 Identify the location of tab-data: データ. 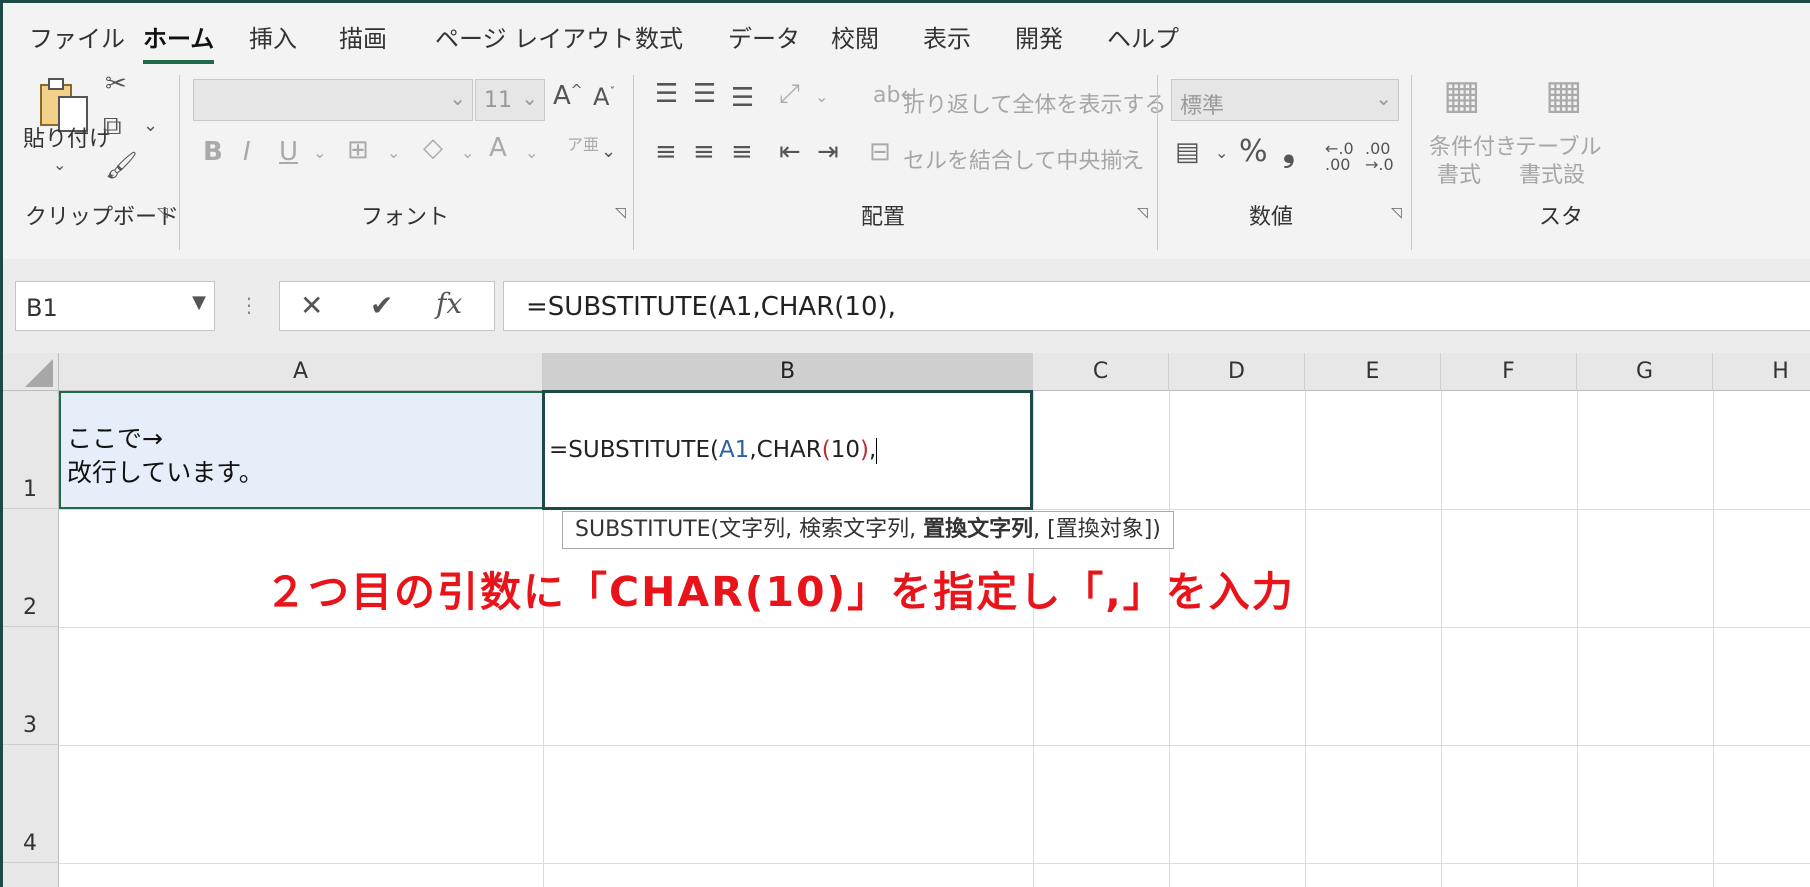
(764, 36).